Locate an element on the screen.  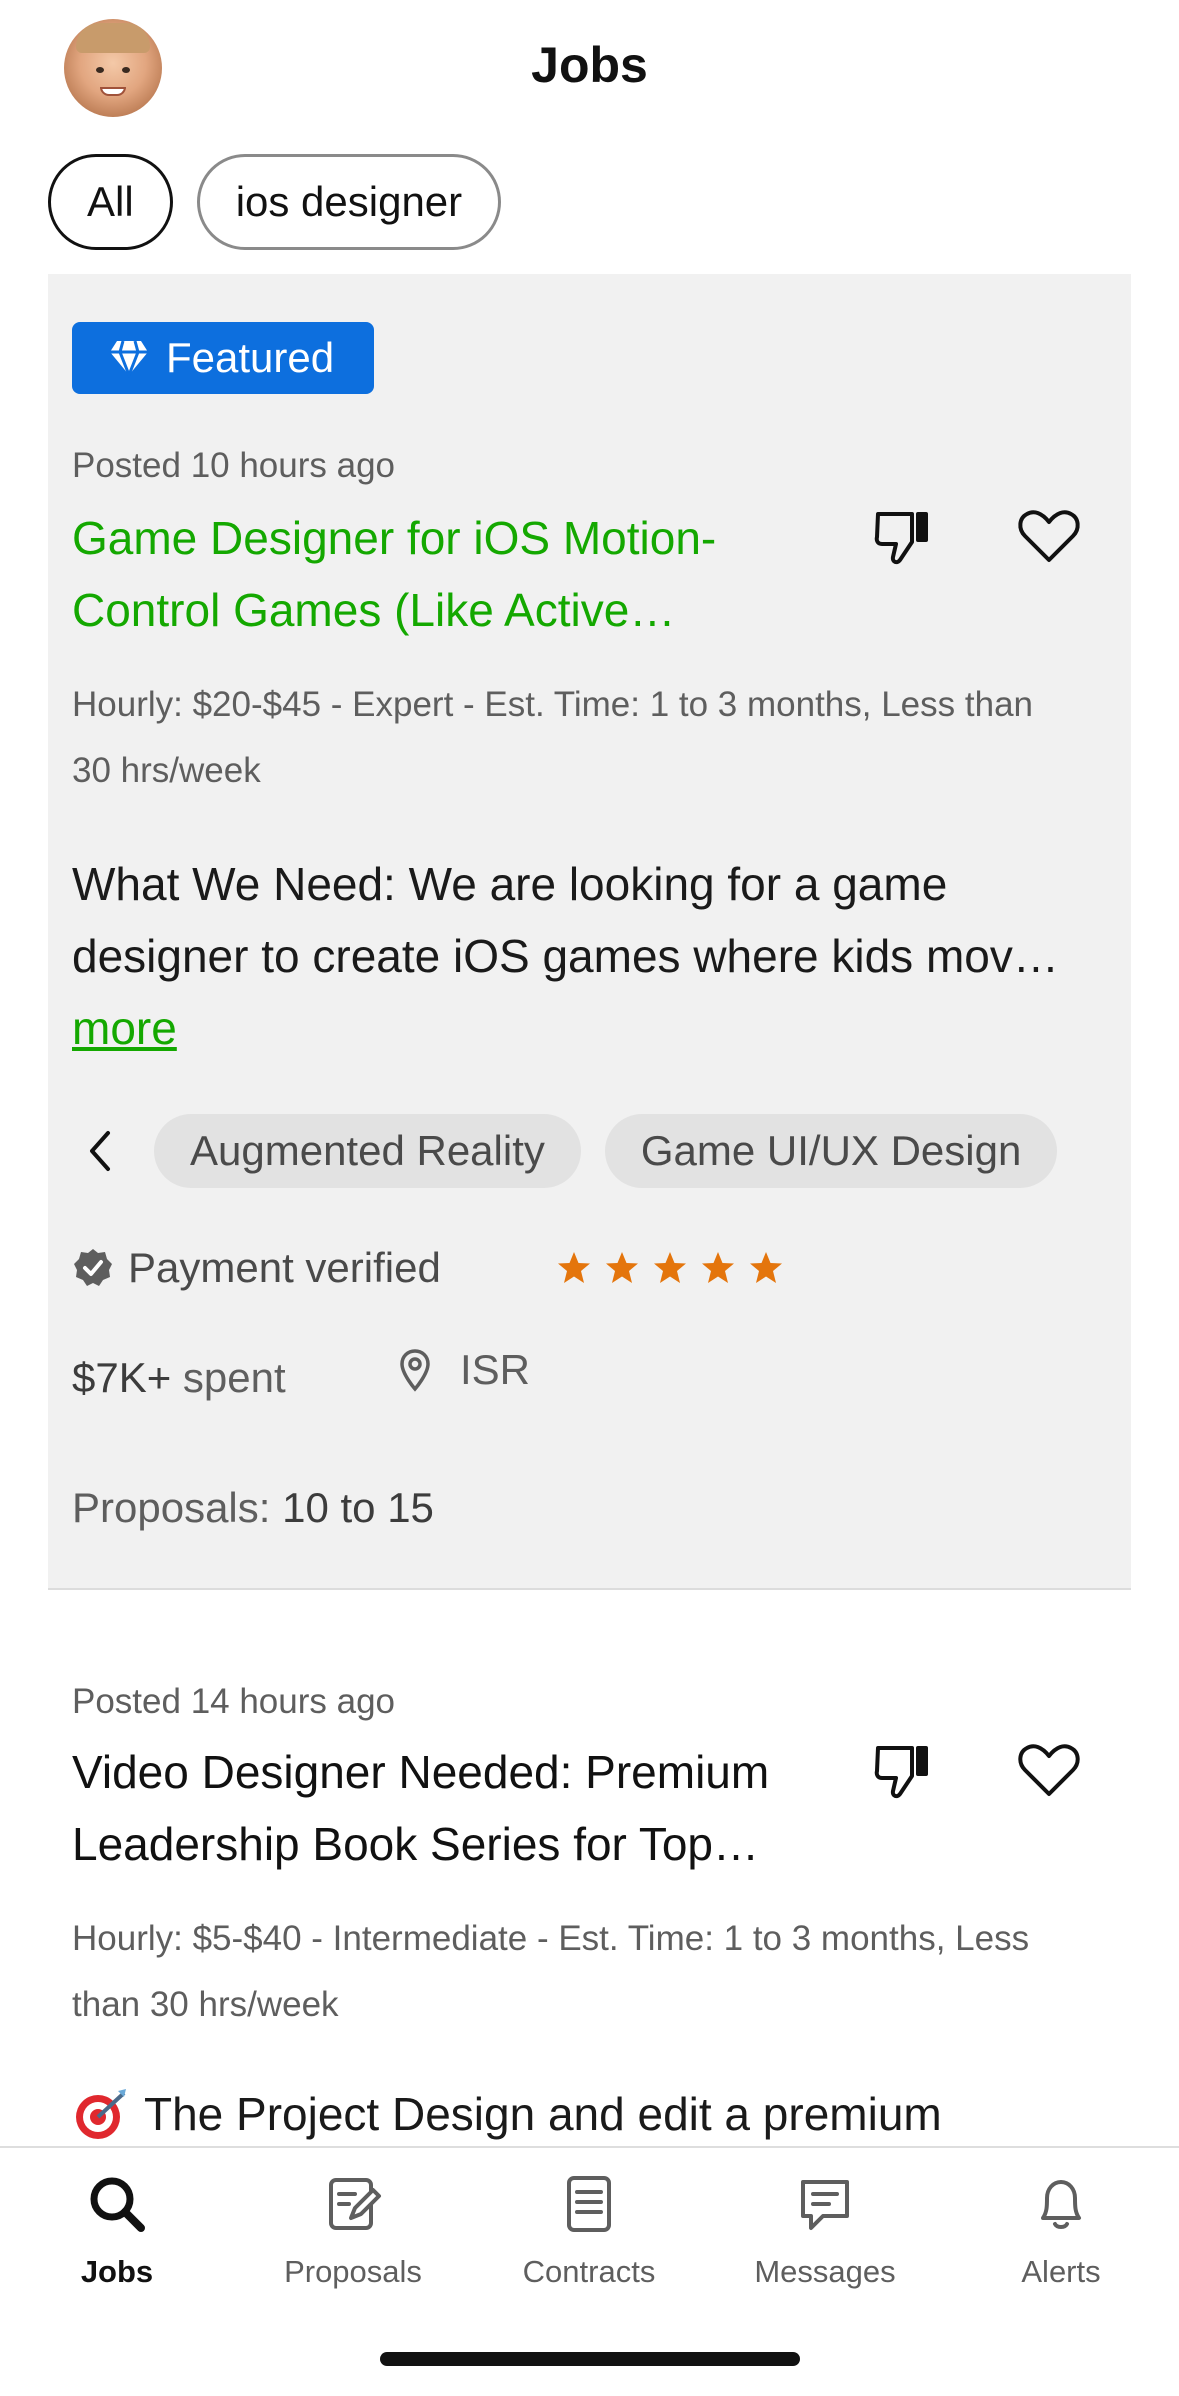
tab-alerts: Alerts is located at coordinates (1061, 2231).